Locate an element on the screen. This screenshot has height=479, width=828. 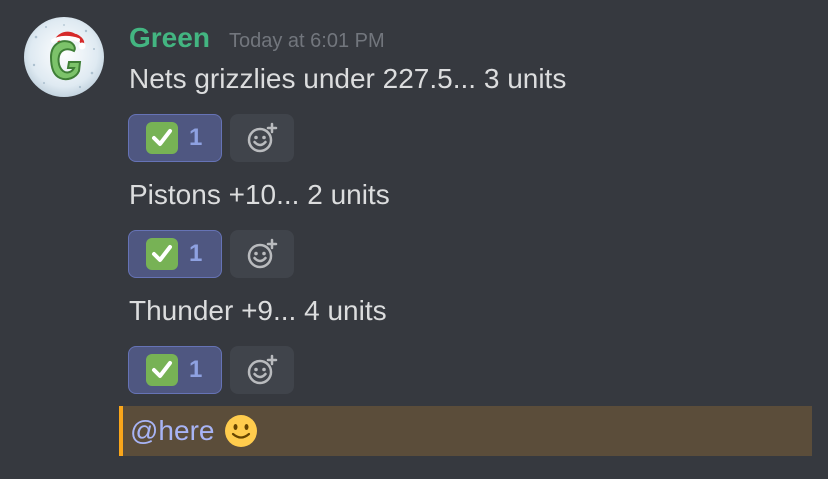
author-avatar is located at coordinates (64, 57).